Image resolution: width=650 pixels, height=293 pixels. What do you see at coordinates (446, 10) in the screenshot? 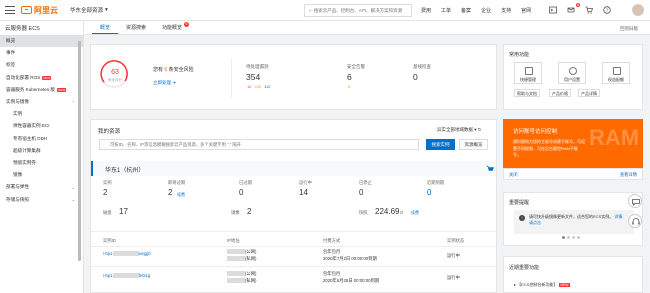
I see `nav-link-ticket: 工单` at bounding box center [446, 10].